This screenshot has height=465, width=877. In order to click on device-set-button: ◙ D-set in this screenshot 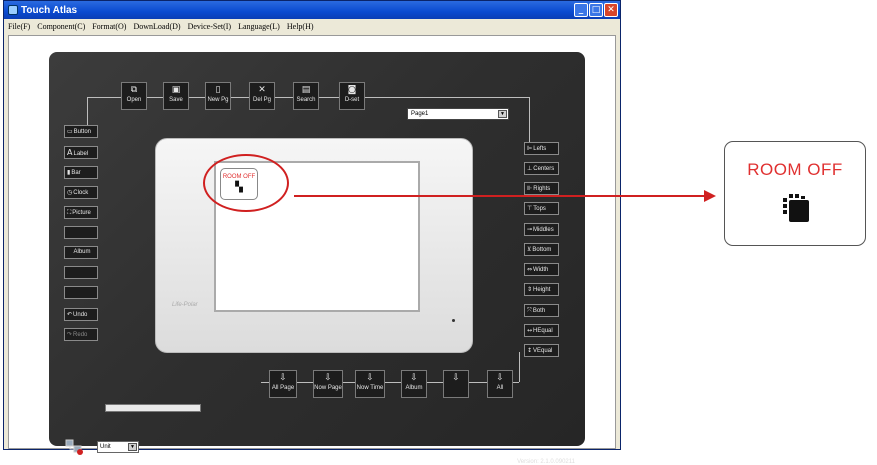, I will do `click(352, 96)`.